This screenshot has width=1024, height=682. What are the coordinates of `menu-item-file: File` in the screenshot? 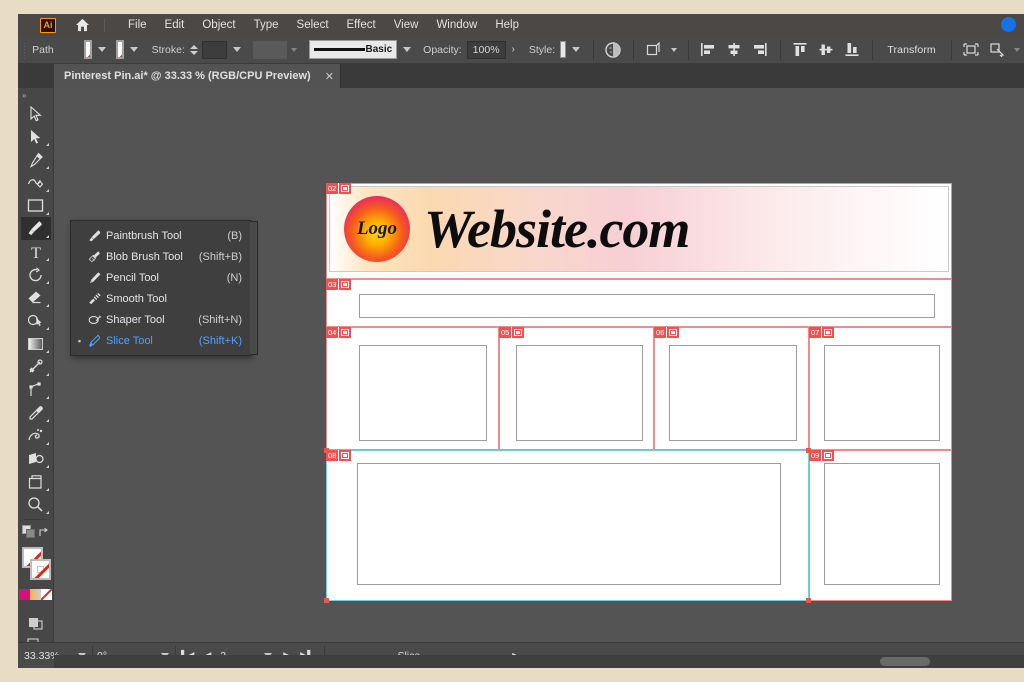 It's located at (137, 25).